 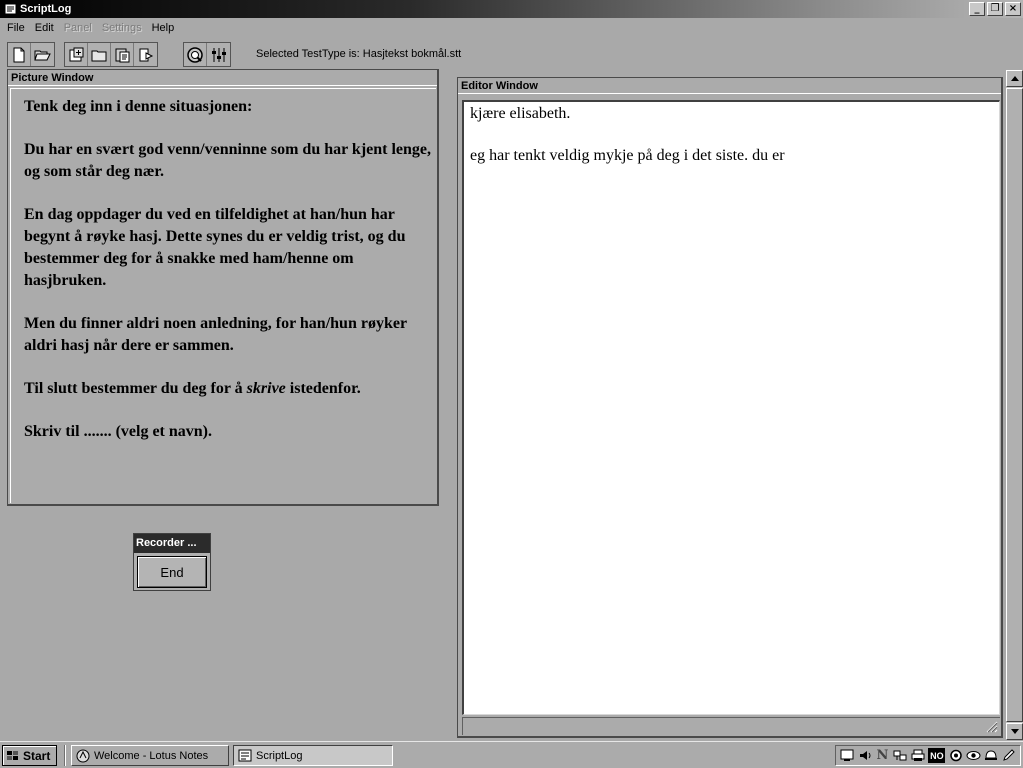 What do you see at coordinates (10, 9) in the screenshot?
I see `scriptlog-app-icon` at bounding box center [10, 9].